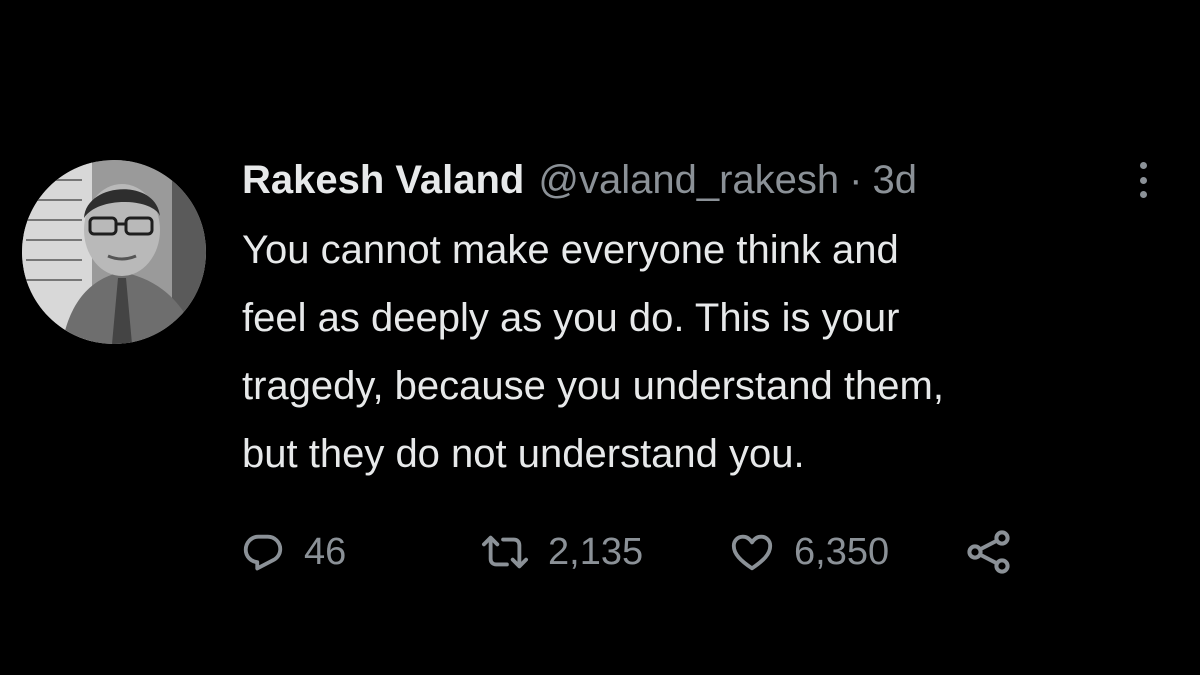  I want to click on like-count: 6,350, so click(842, 551).